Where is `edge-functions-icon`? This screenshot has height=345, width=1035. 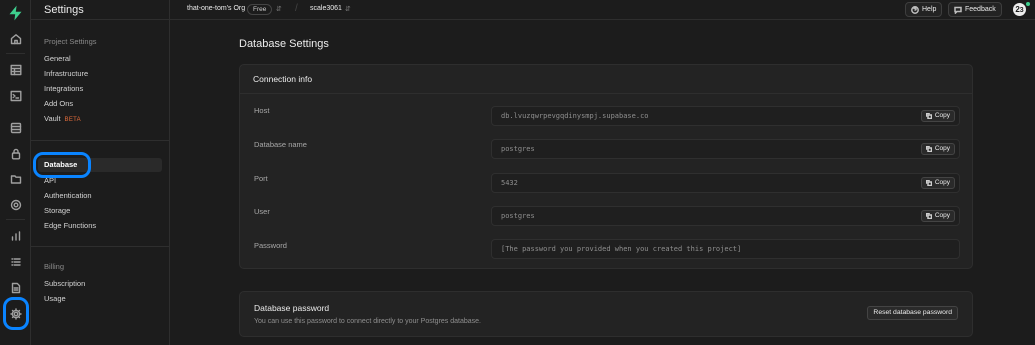 edge-functions-icon is located at coordinates (15, 204).